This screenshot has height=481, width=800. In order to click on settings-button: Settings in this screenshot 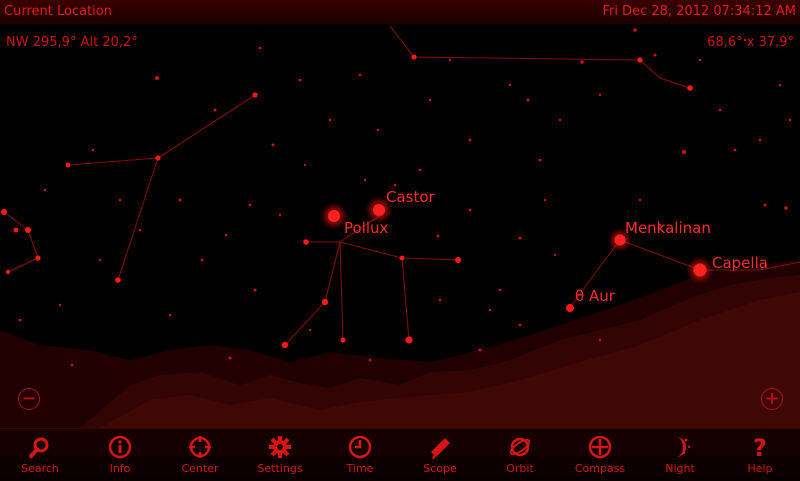, I will do `click(280, 455)`.